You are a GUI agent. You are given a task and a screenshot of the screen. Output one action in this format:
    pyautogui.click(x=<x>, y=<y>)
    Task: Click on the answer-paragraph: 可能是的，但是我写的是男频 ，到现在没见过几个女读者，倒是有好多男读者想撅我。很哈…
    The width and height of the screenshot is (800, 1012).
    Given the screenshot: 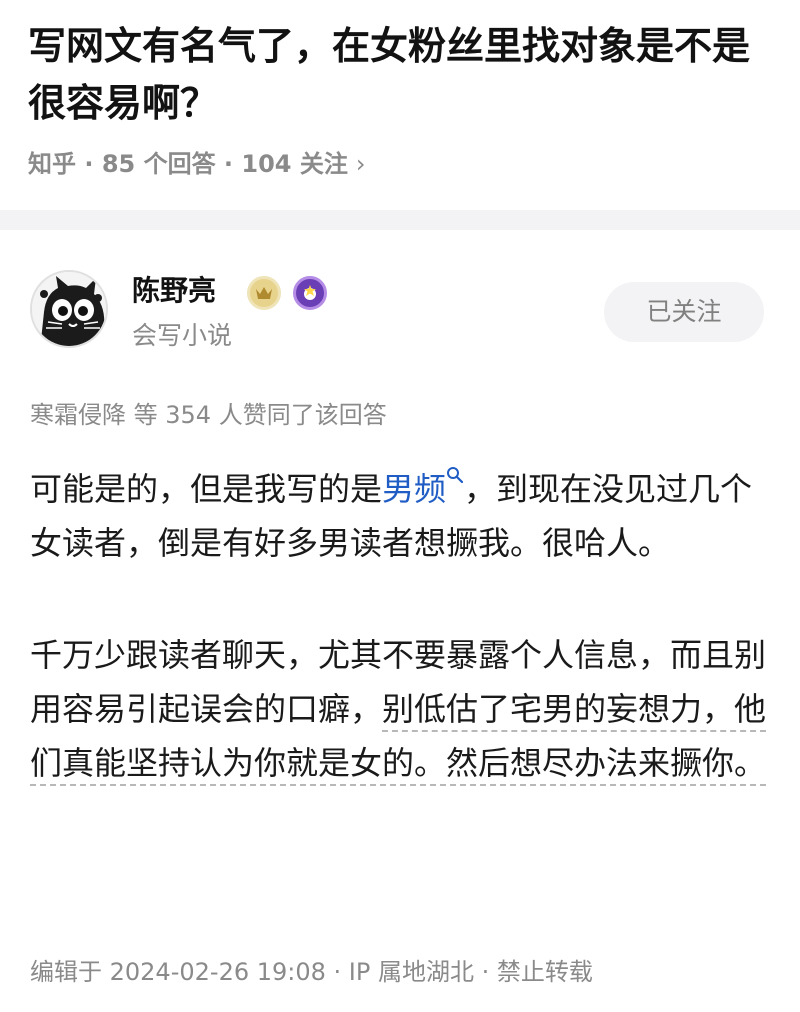 What is the action you would take?
    pyautogui.click(x=400, y=516)
    